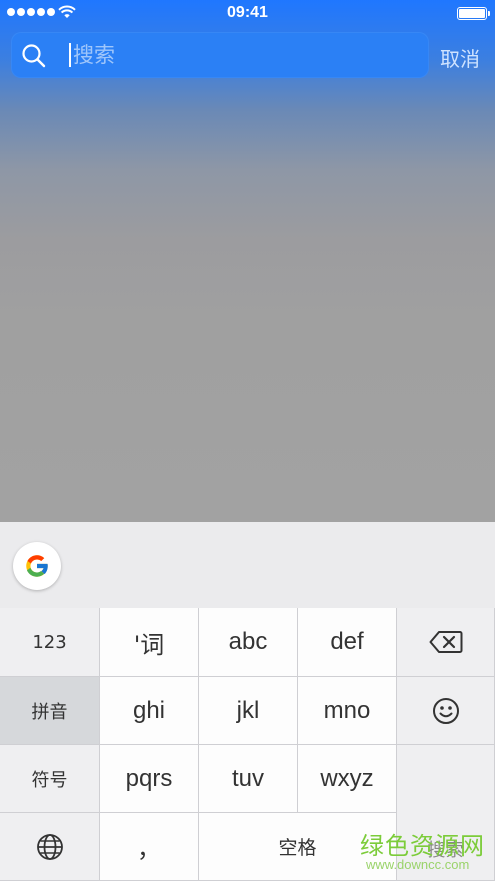  I want to click on key-comma: ，, so click(149, 847).